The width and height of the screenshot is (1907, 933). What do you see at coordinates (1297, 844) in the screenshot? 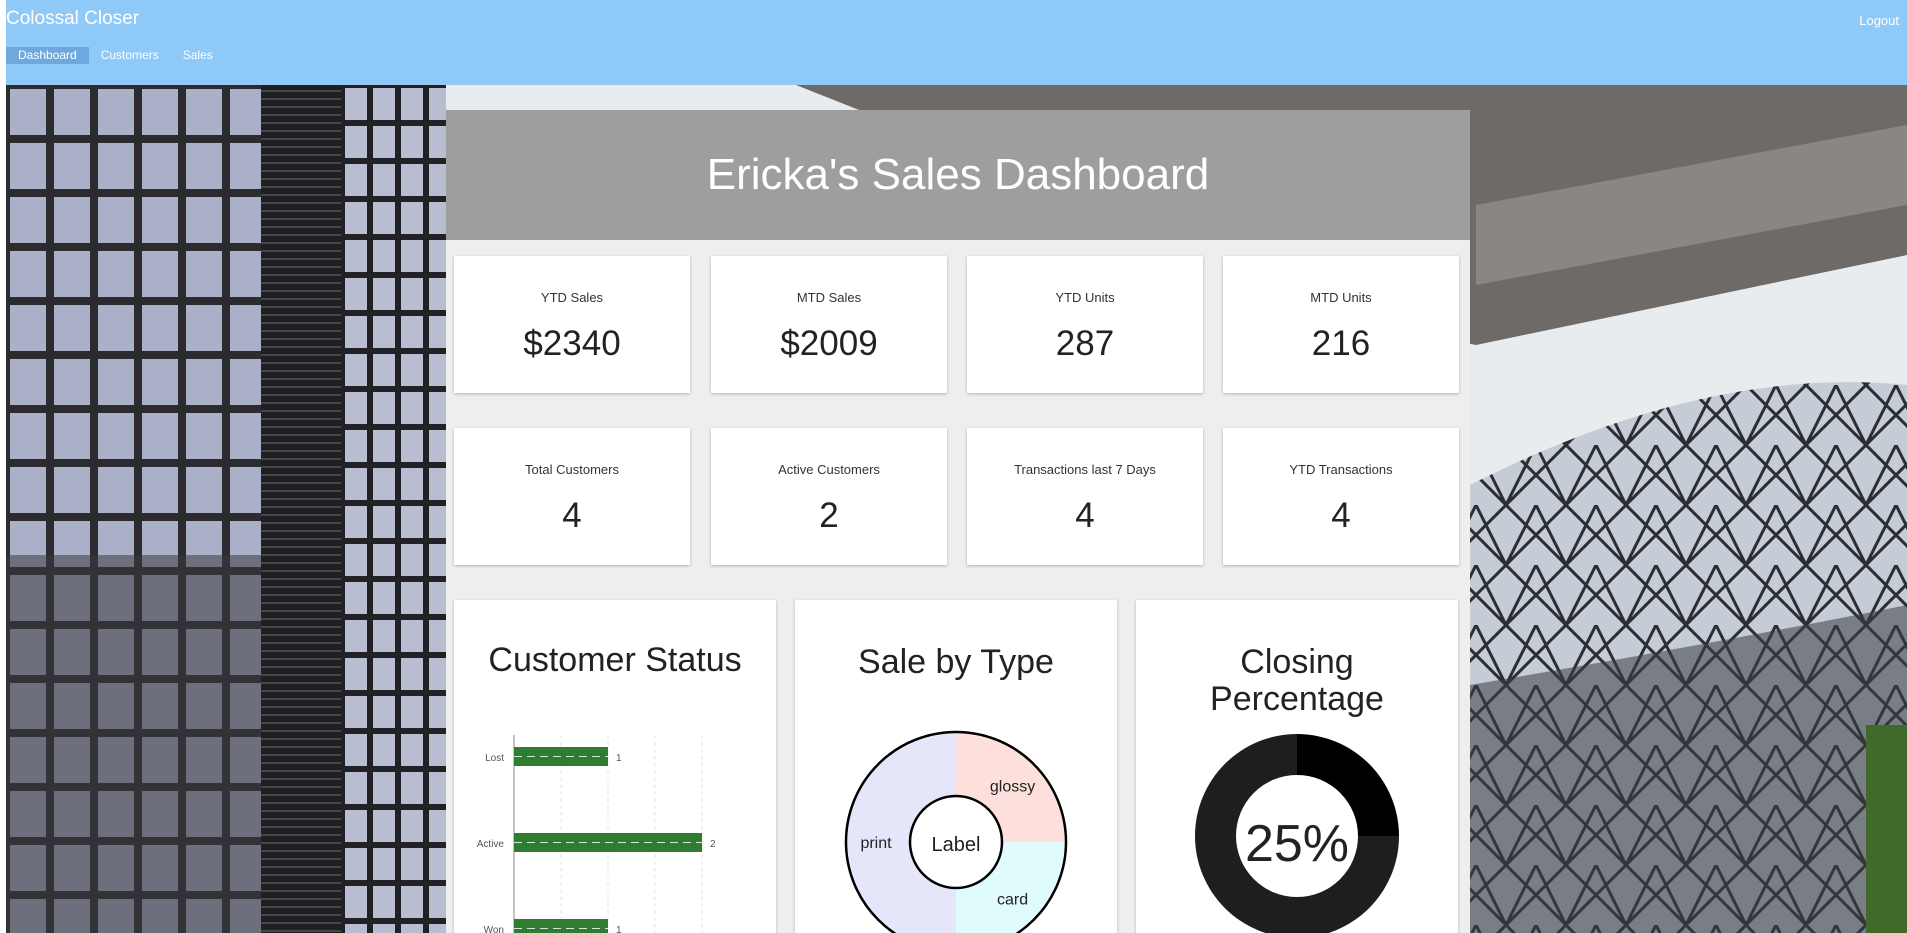
I see `closing-percentage-value: 25%` at bounding box center [1297, 844].